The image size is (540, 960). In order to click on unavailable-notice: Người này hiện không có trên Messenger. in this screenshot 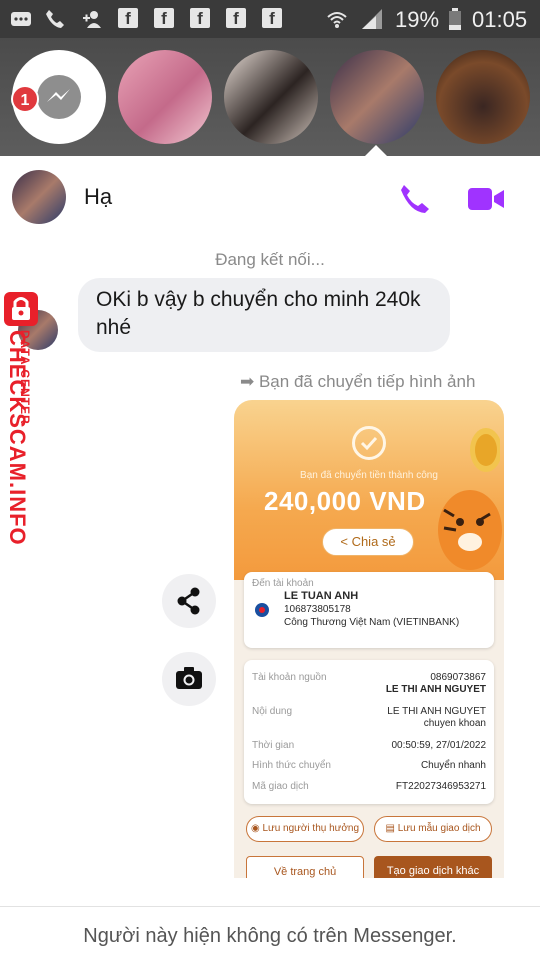, I will do `click(270, 933)`.